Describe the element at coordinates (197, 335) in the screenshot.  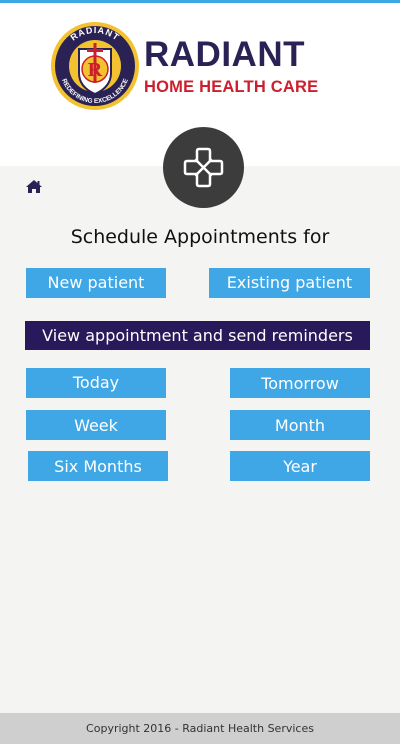
I see `view-appointments-button: View appointment and send reminders` at that location.